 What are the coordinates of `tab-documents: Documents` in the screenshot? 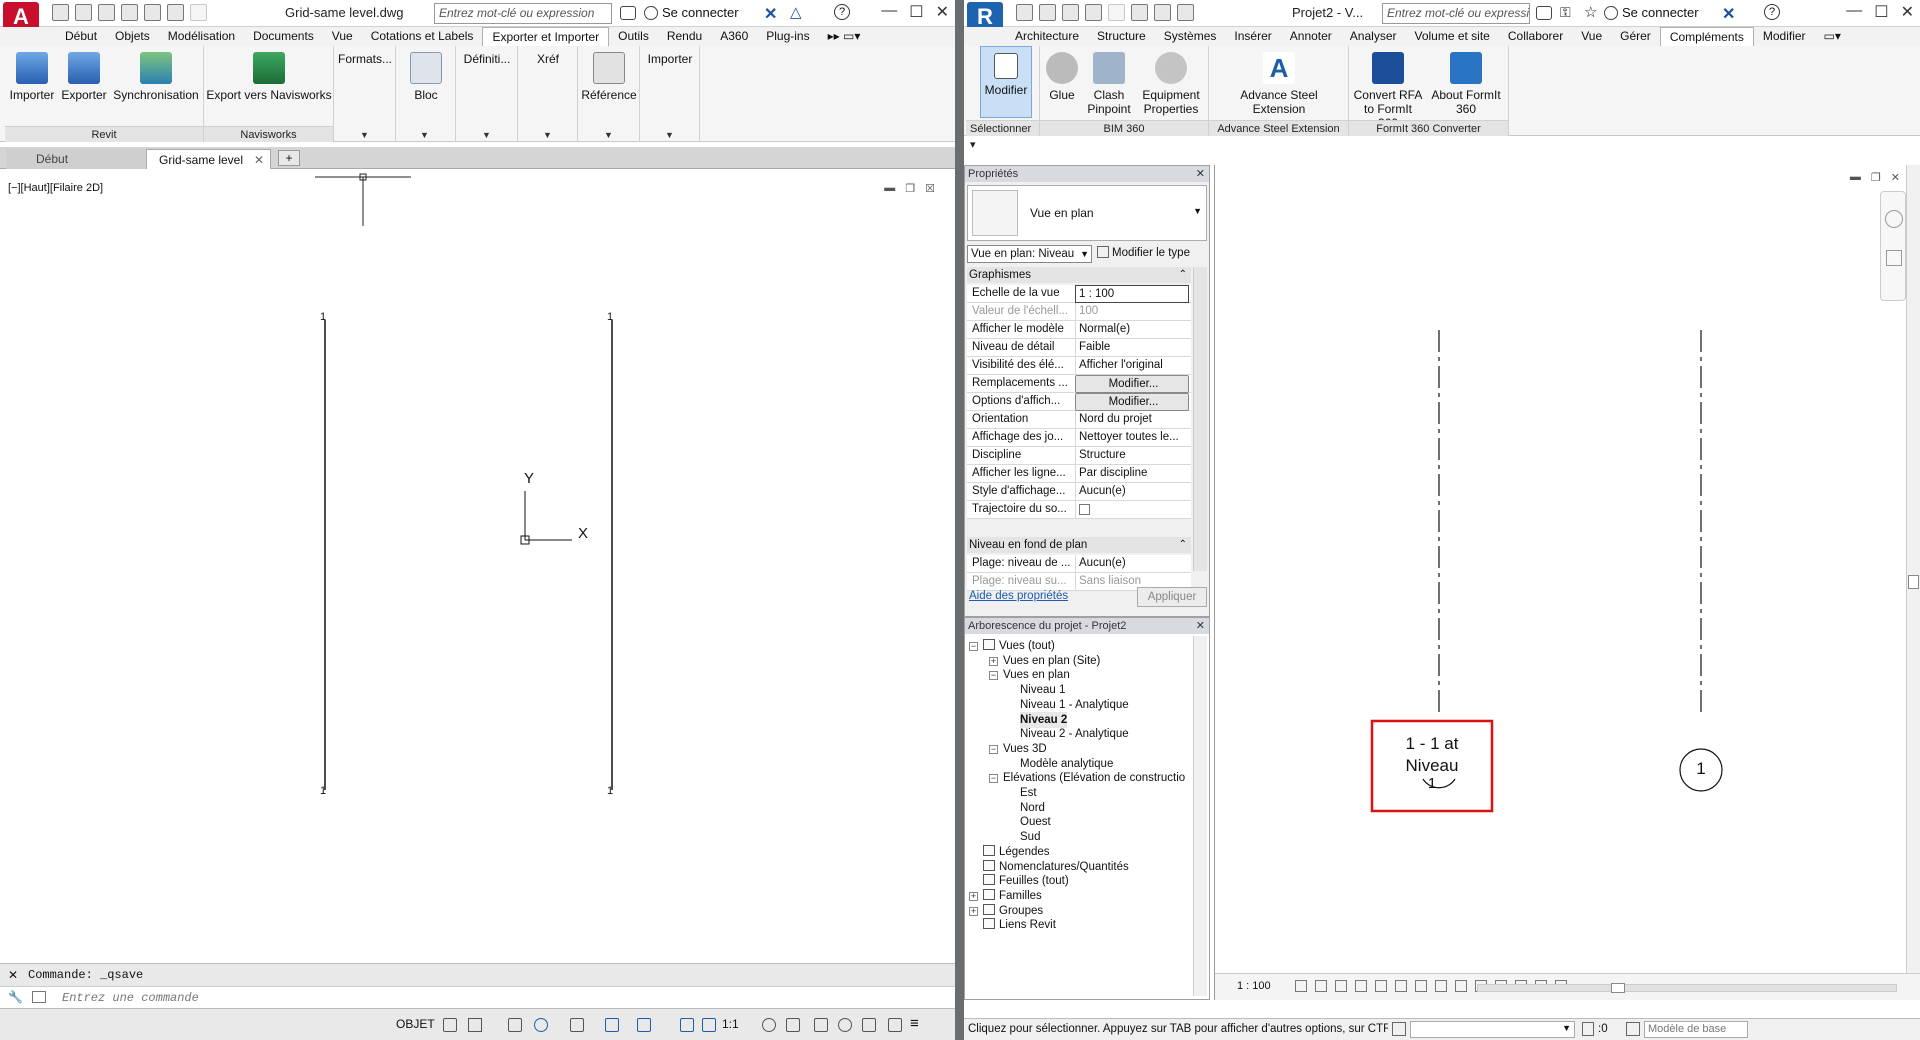 It's located at (283, 36).